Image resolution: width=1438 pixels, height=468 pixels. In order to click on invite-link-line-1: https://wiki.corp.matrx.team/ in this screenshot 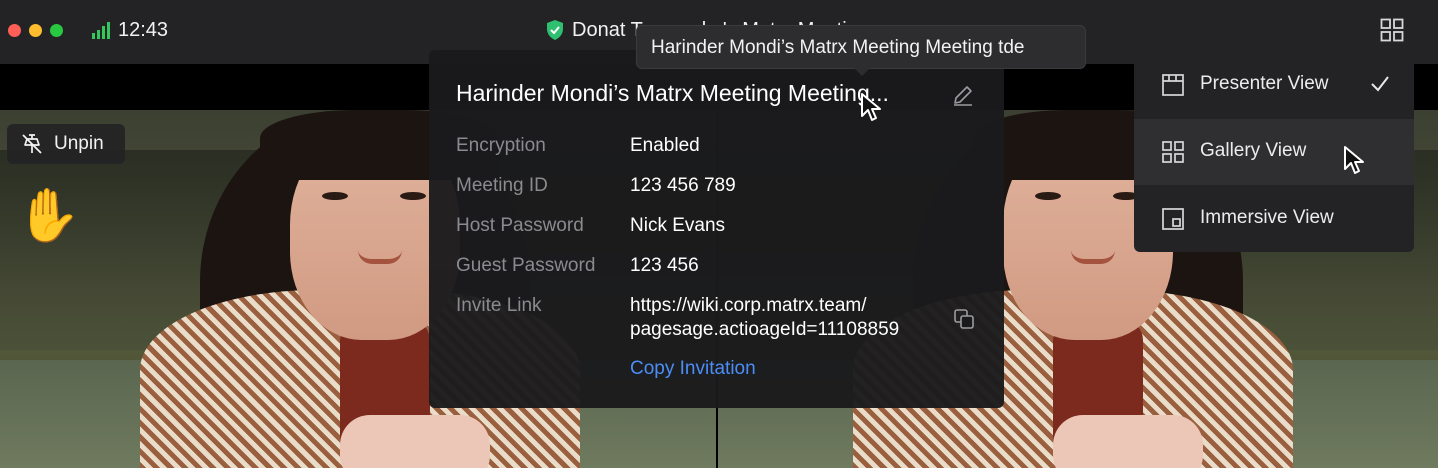, I will do `click(748, 305)`.